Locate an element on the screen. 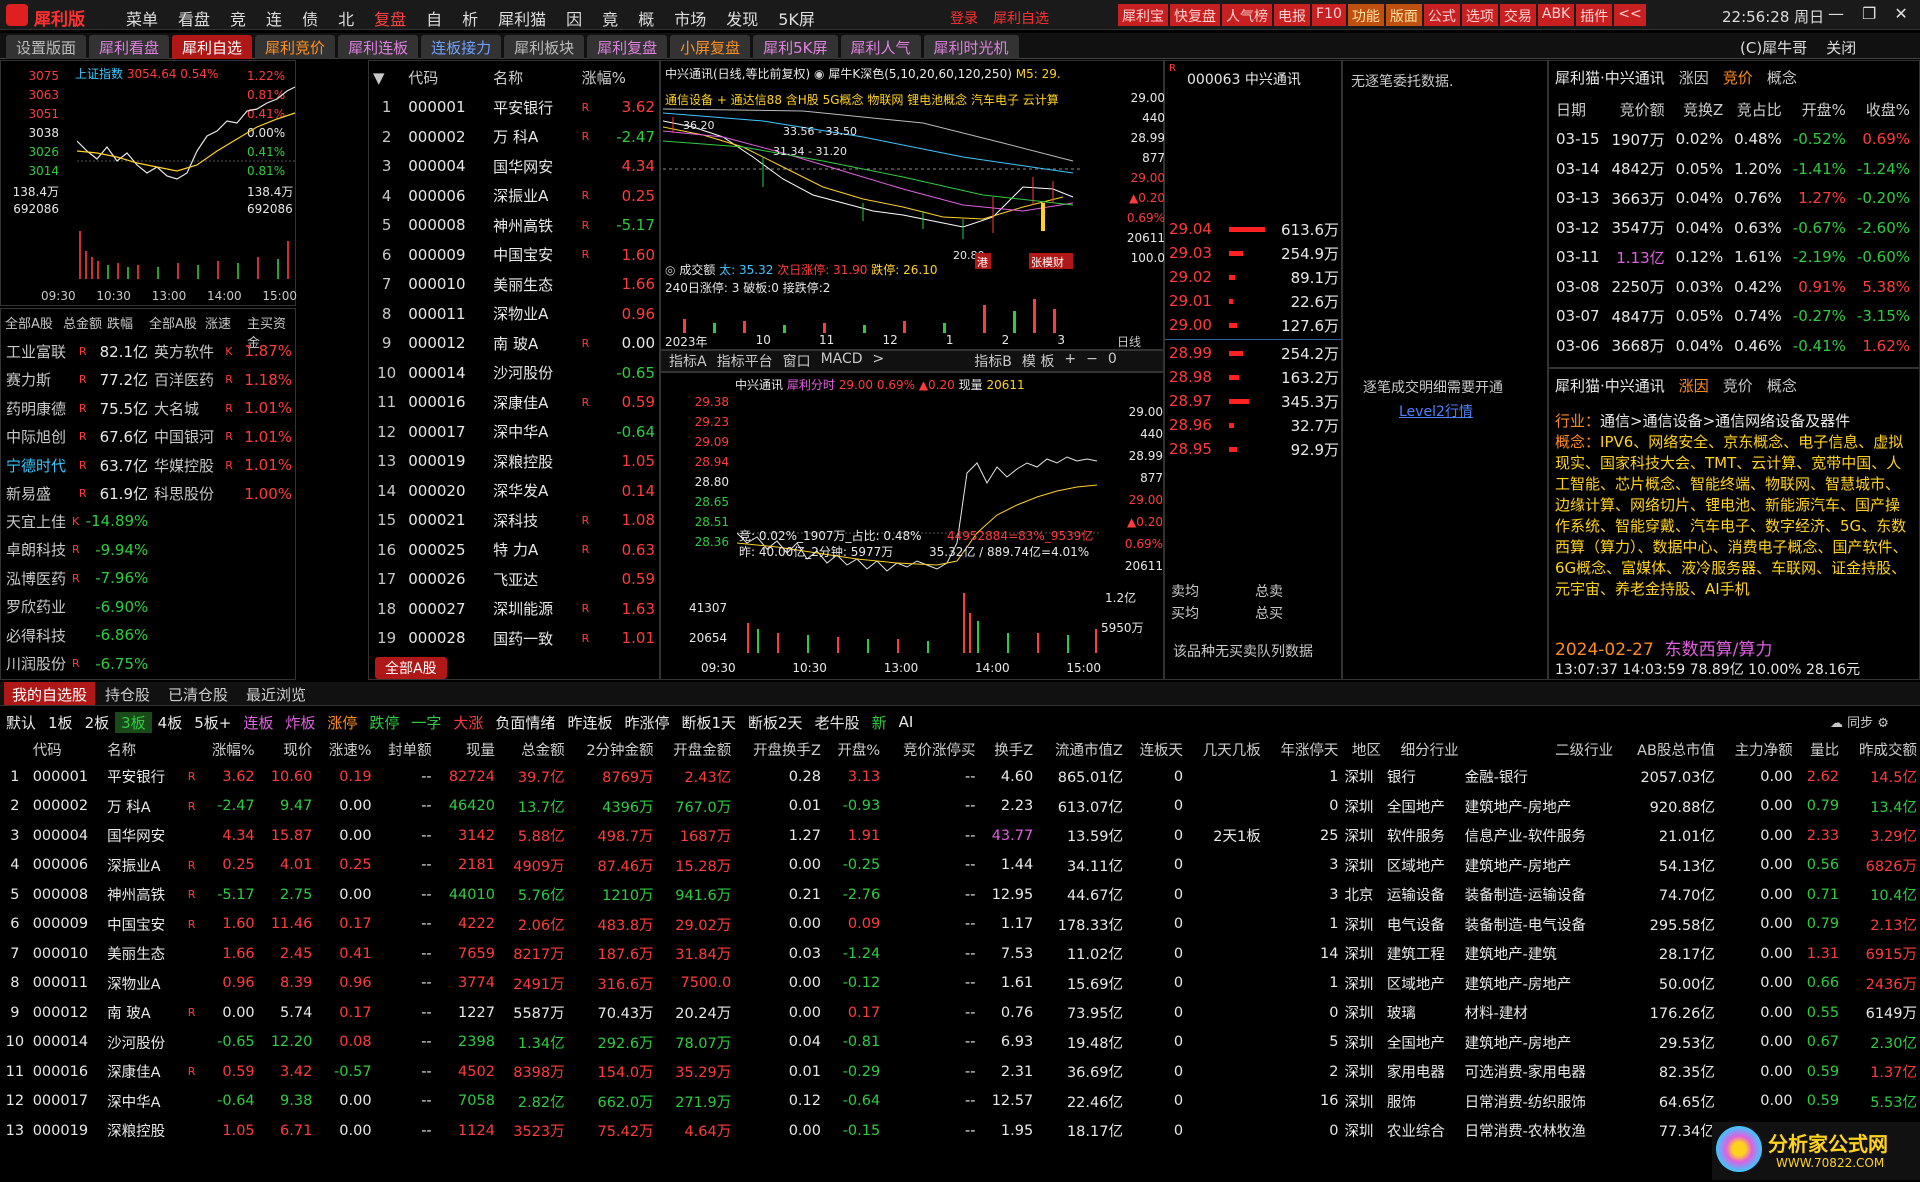 This screenshot has height=1182, width=1920. filter-tag: 5板+ is located at coordinates (212, 722).